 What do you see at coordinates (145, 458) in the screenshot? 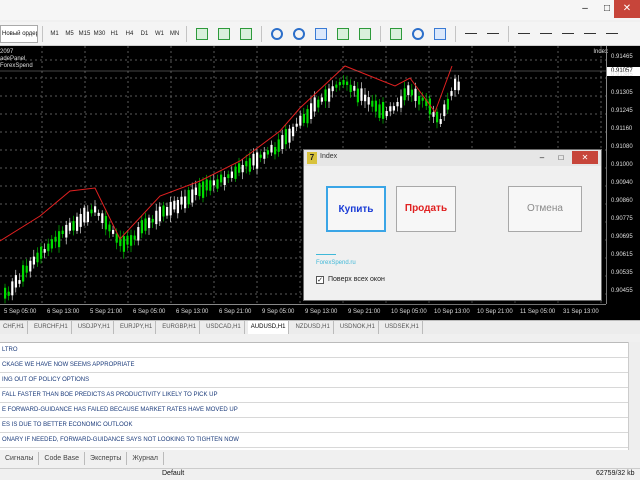
I see `terminal-tab: Журнал` at bounding box center [145, 458].